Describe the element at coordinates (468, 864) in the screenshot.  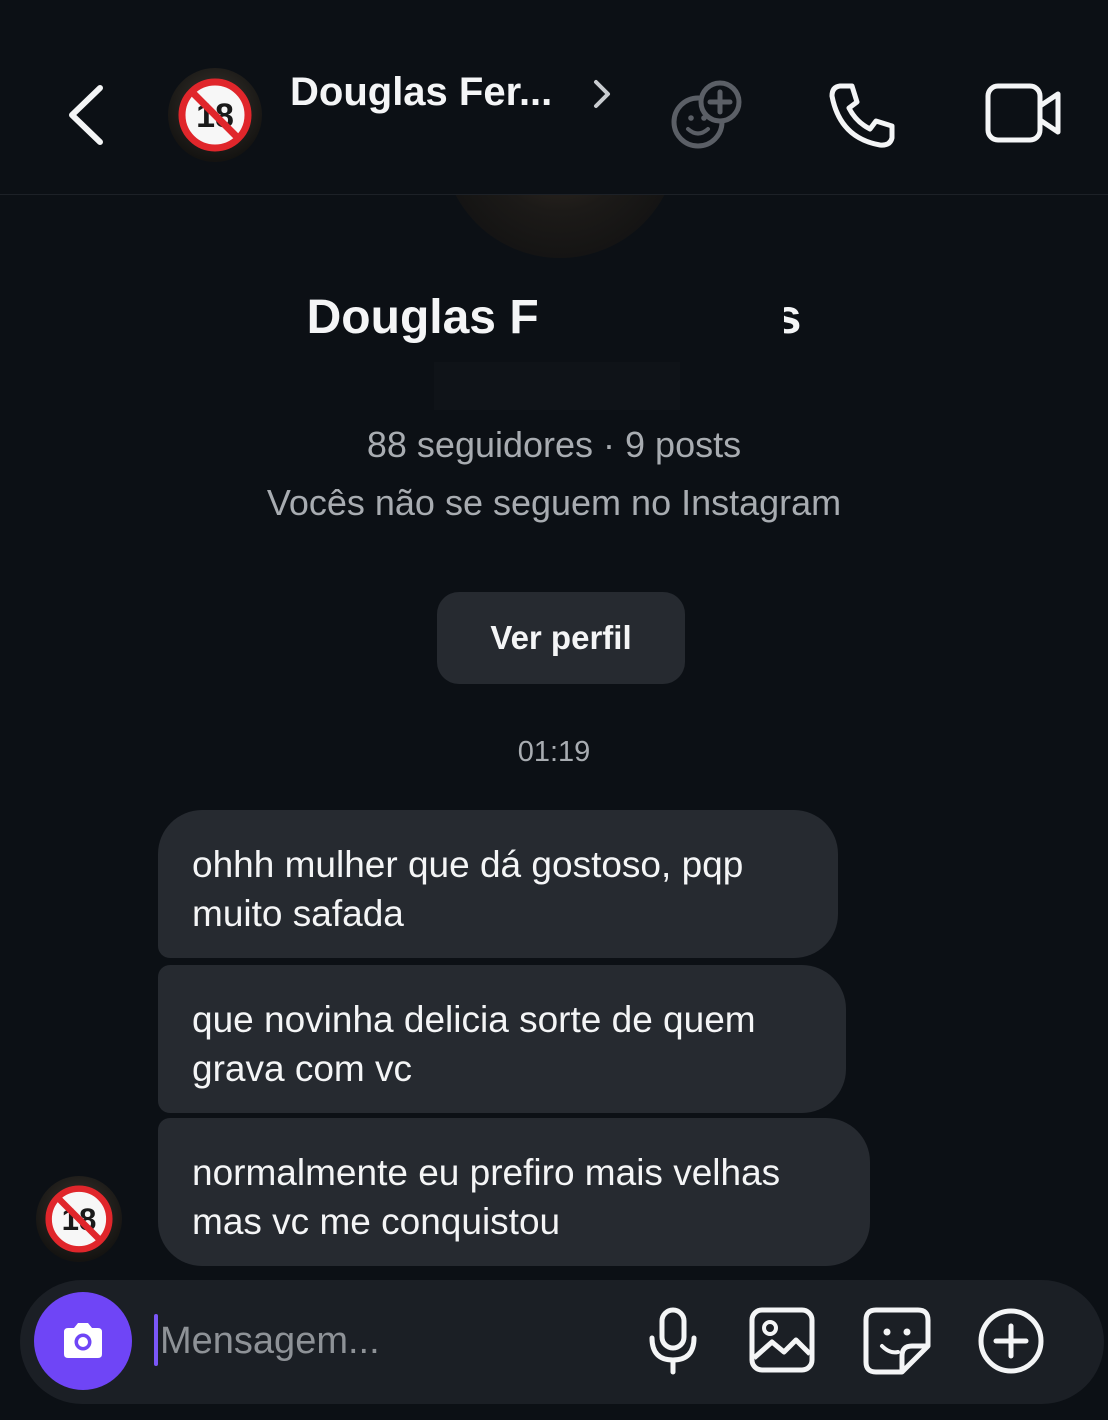
I see `message-line: ohhh mulher que dá gostoso, pqp` at that location.